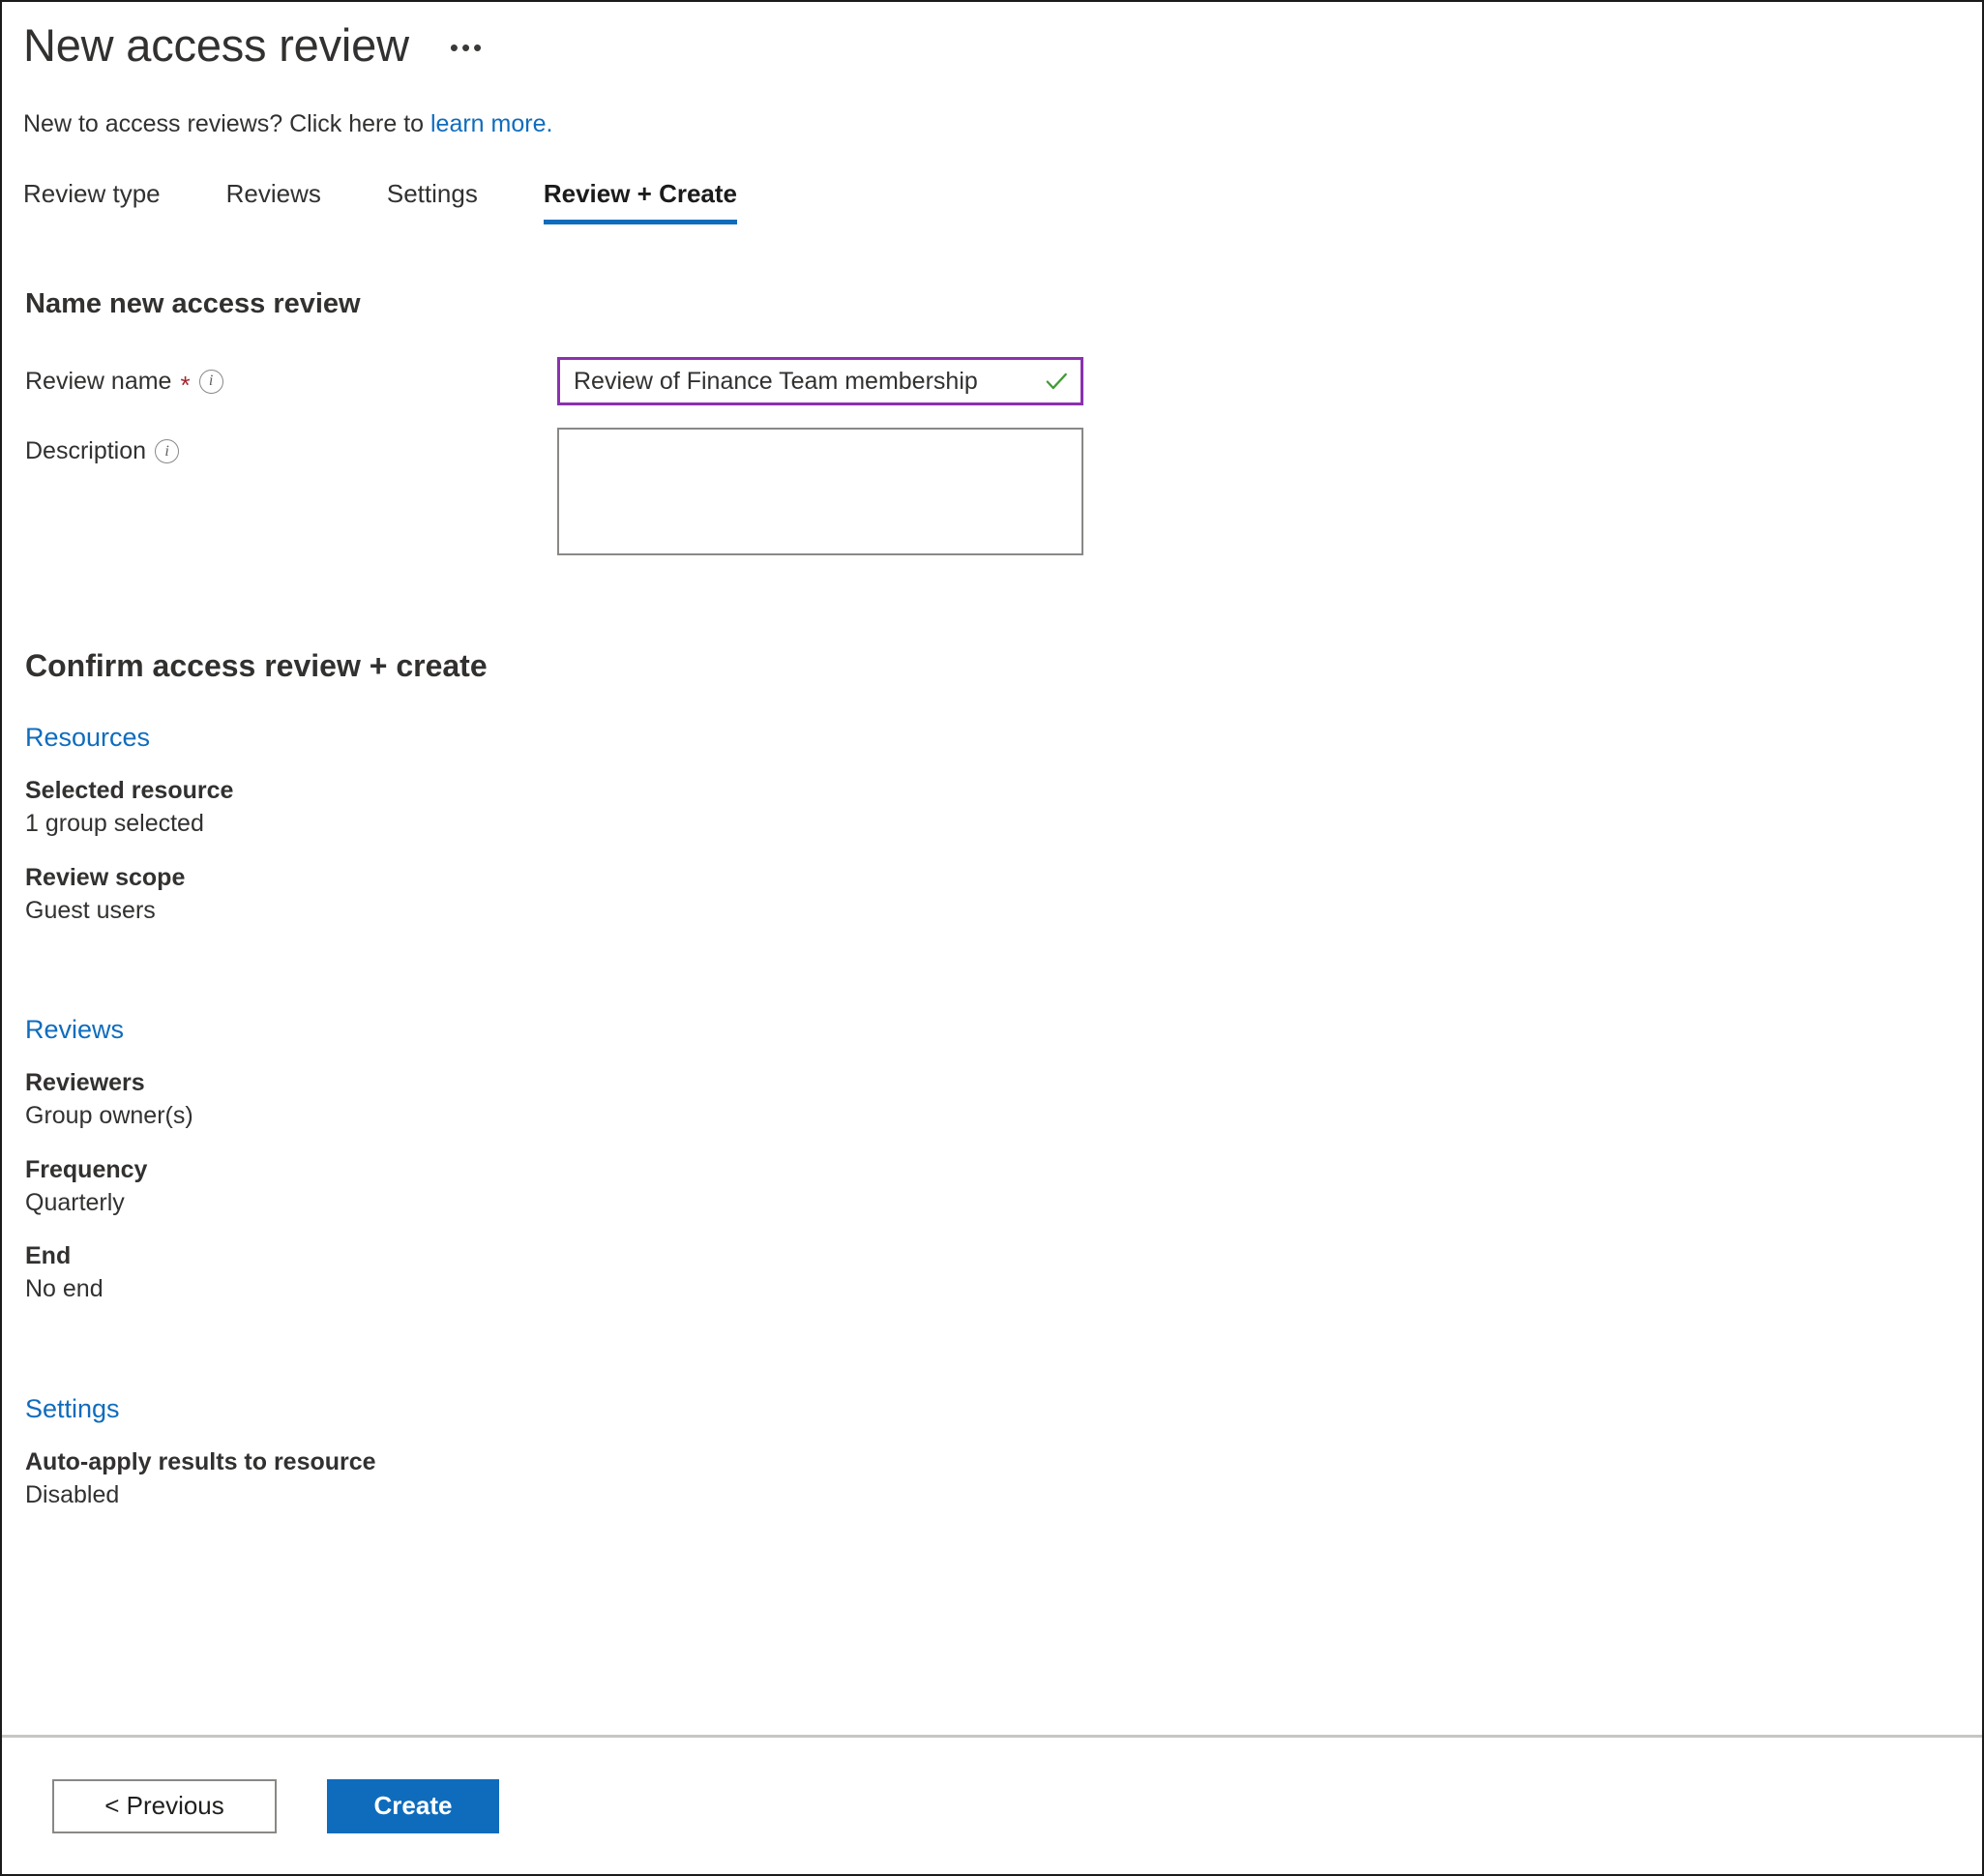 The image size is (1984, 1876). I want to click on review-name-input, so click(820, 381).